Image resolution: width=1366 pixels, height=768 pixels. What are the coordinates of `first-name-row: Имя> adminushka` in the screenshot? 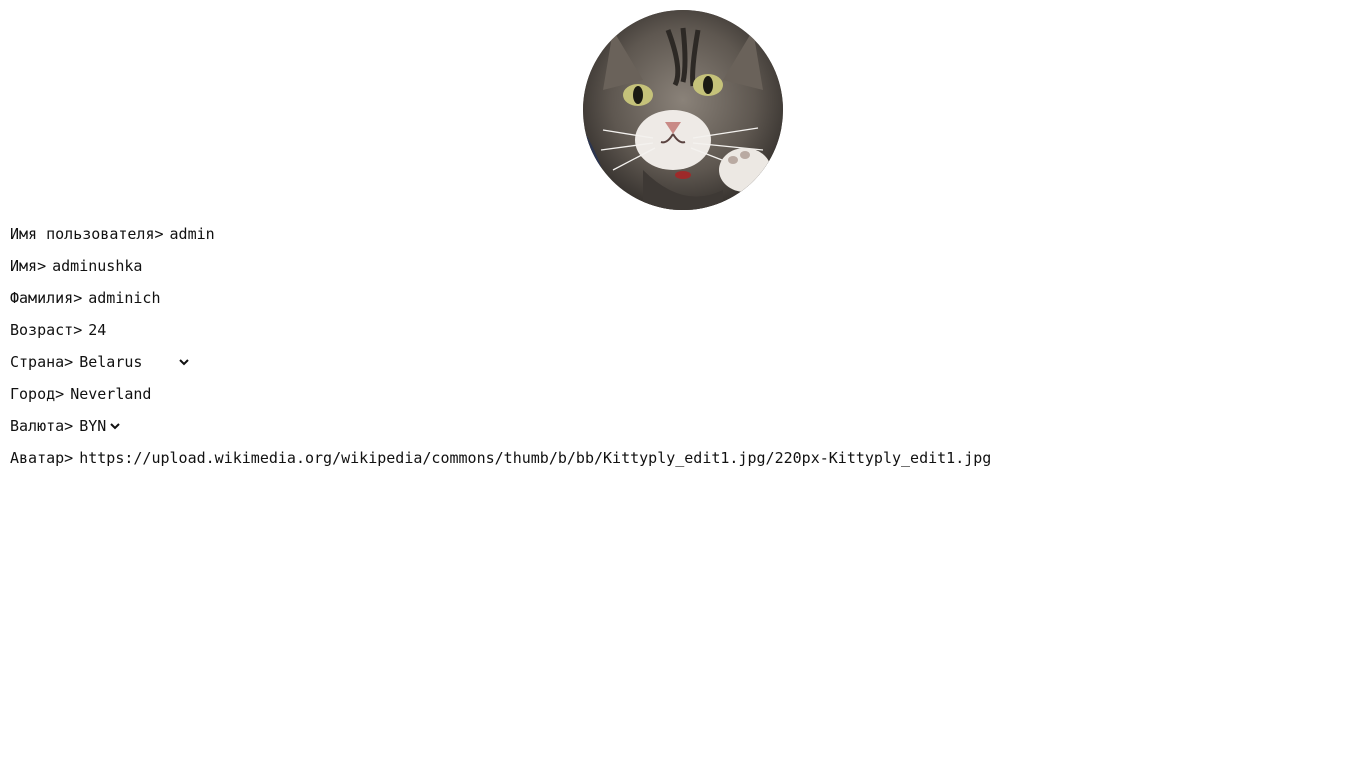 It's located at (680, 266).